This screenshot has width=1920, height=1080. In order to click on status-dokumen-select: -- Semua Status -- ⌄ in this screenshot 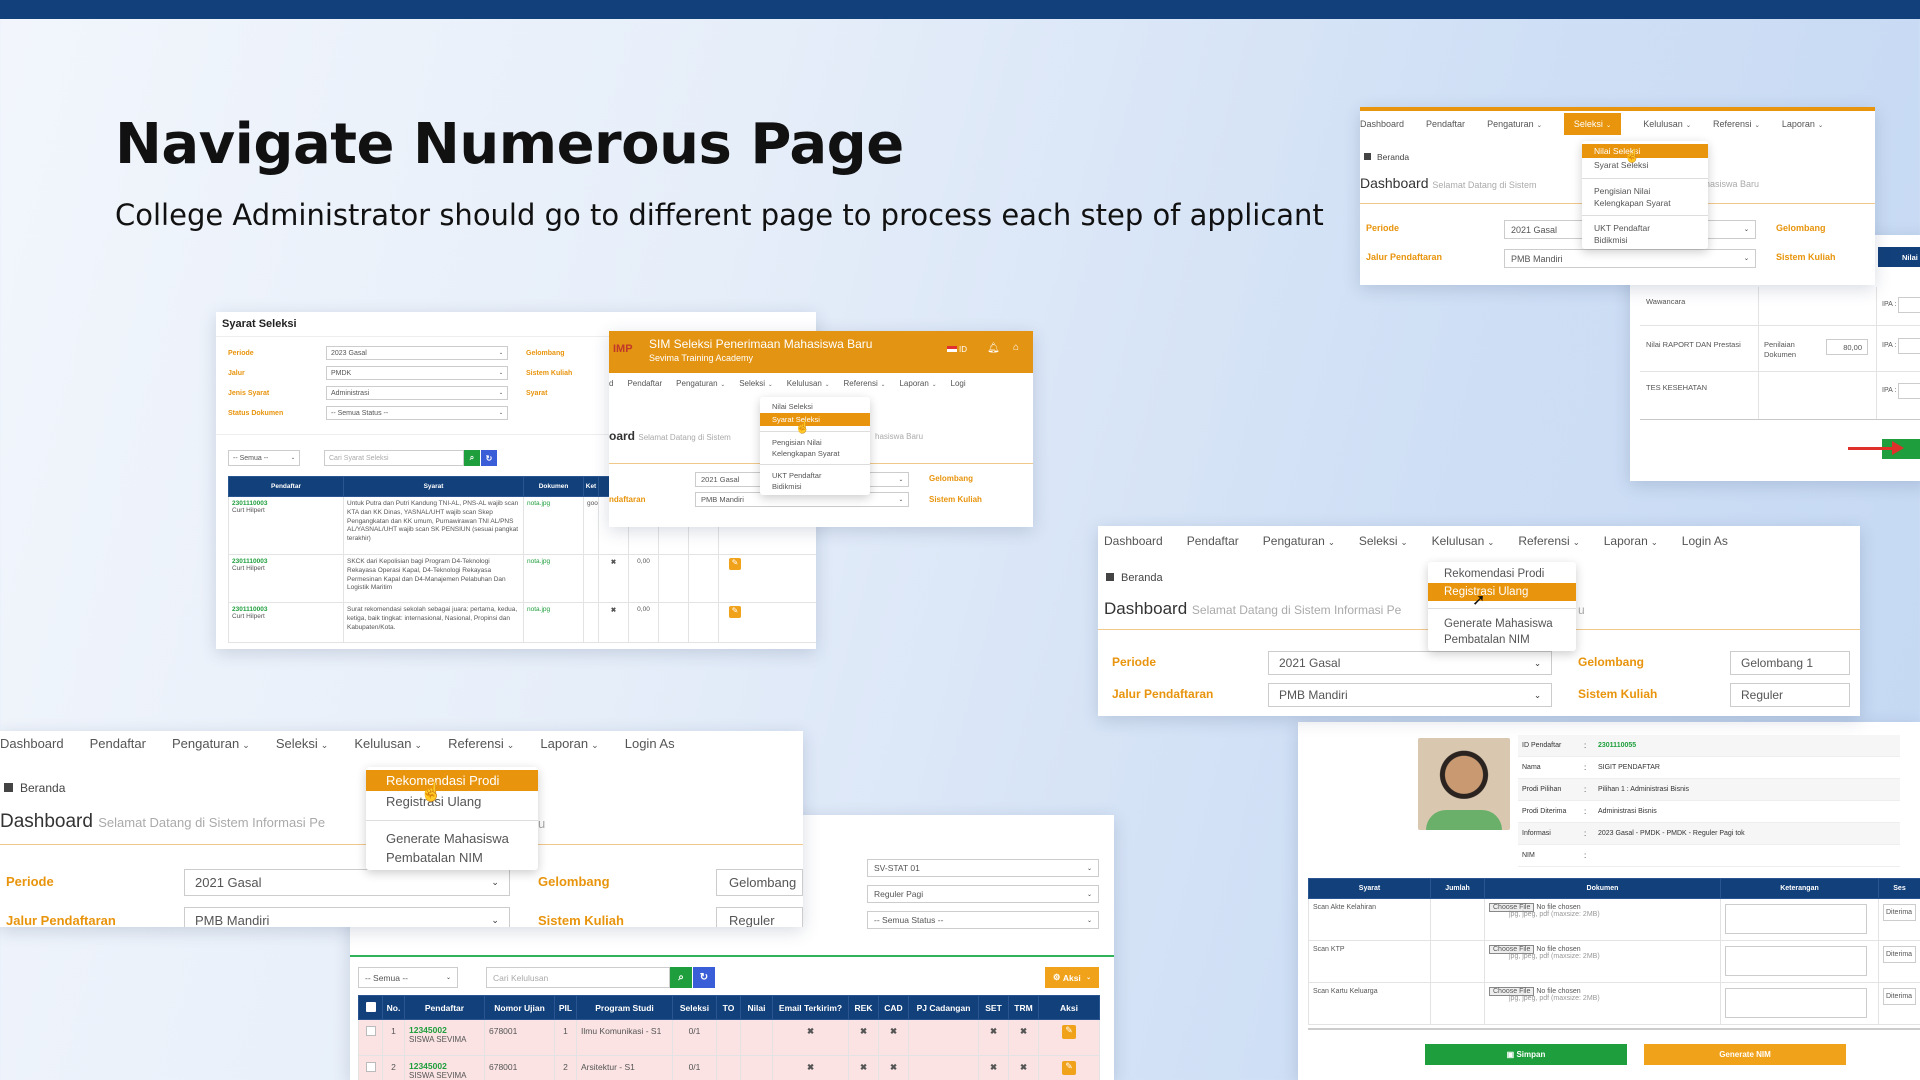, I will do `click(417, 413)`.